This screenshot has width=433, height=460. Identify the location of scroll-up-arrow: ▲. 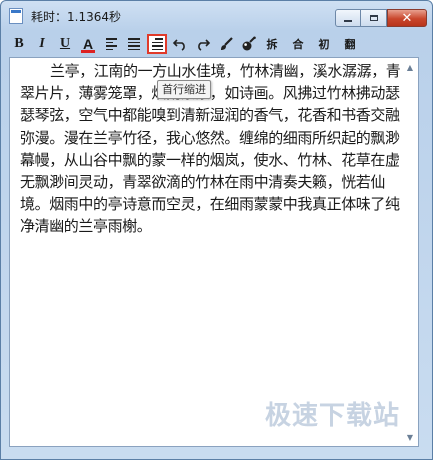
(410, 67).